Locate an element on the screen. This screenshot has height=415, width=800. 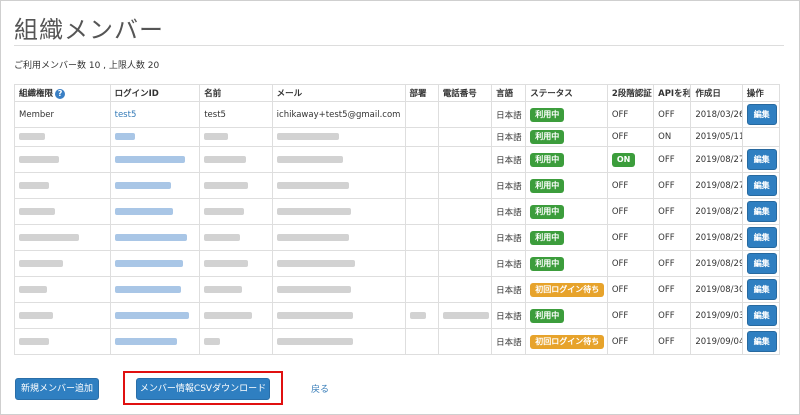
table-row: 日本語 利用中 ON OFF 2019/08/27 編集 is located at coordinates (397, 159).